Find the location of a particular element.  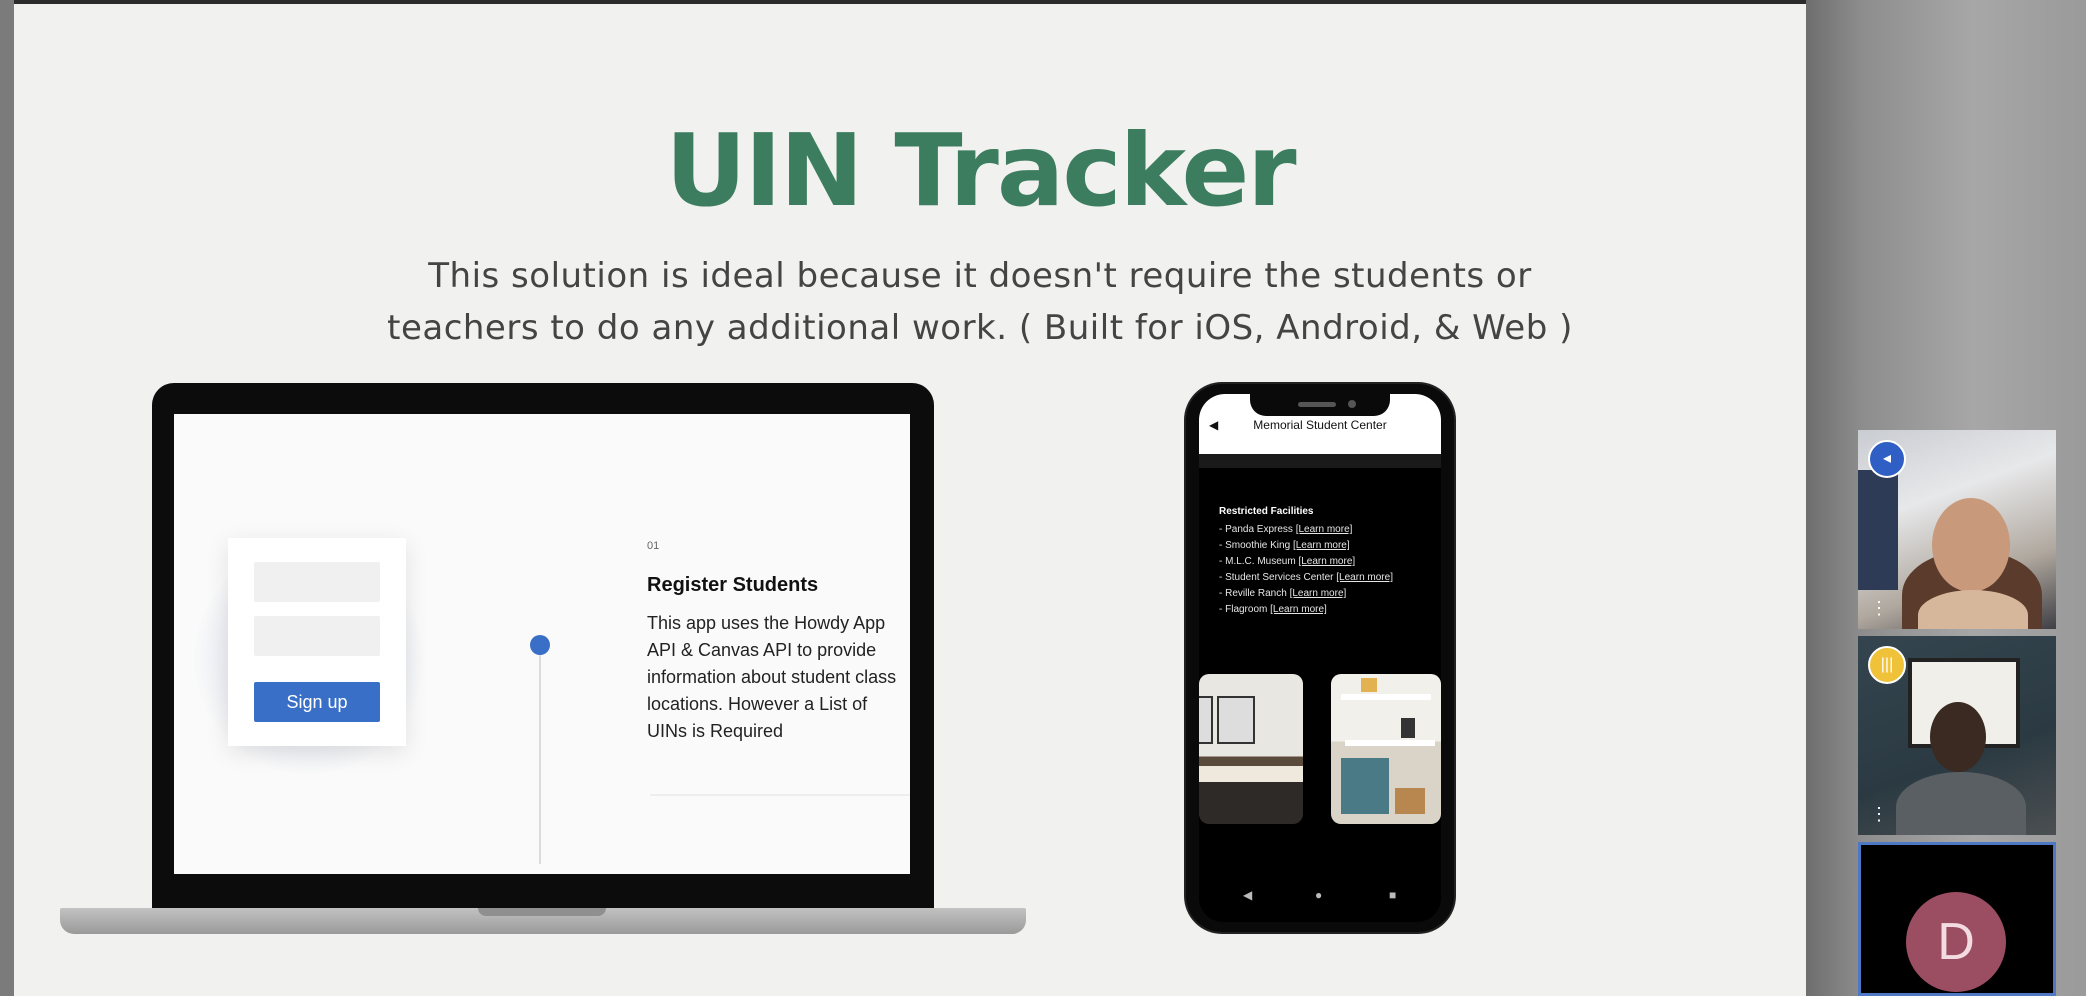

facility-name: - Smoothie King is located at coordinates (1256, 545).